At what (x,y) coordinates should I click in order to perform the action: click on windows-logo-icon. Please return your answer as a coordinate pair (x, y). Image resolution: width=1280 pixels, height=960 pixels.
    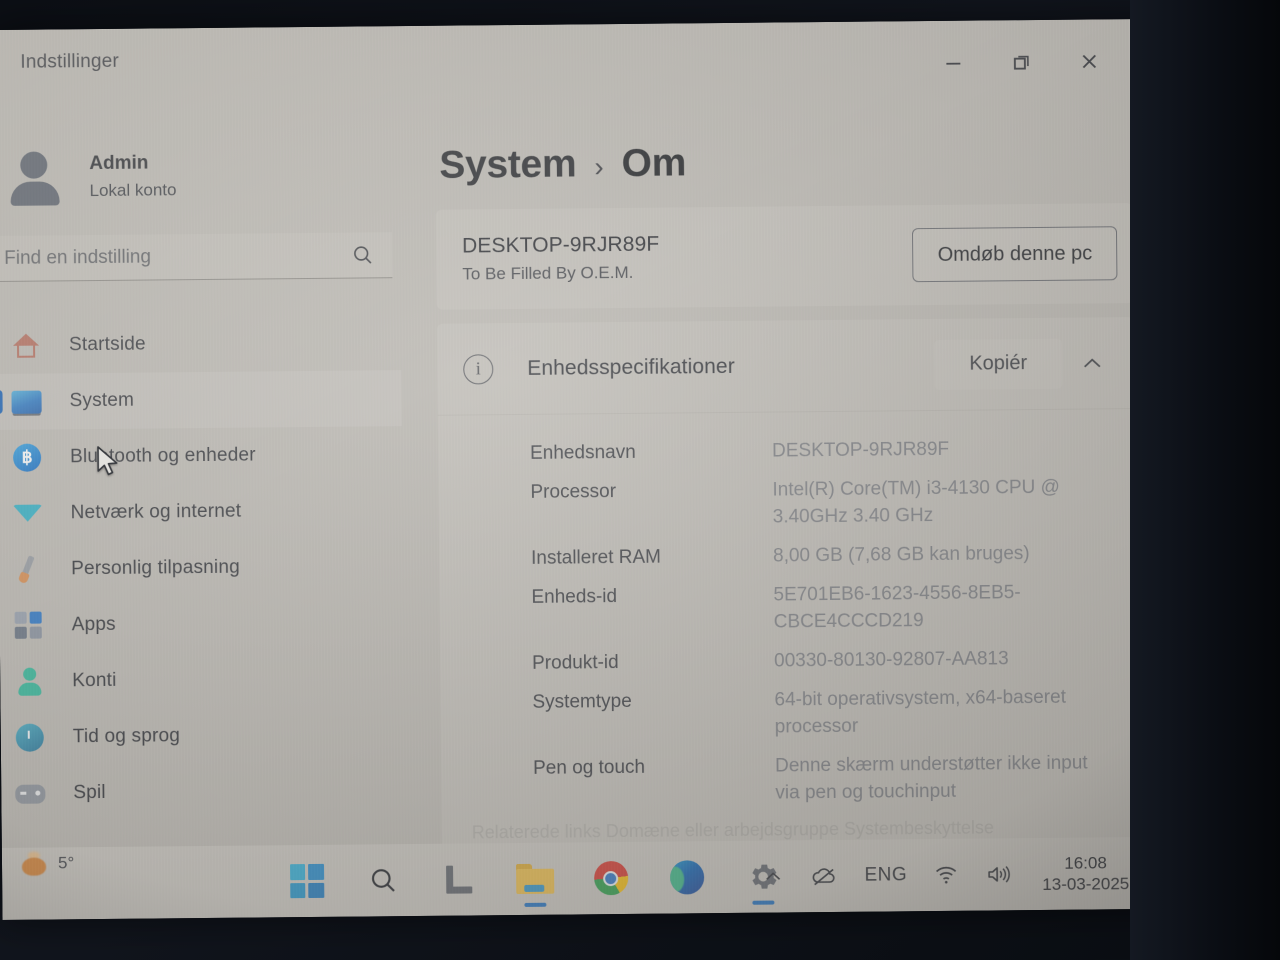
    Looking at the image, I should click on (306, 881).